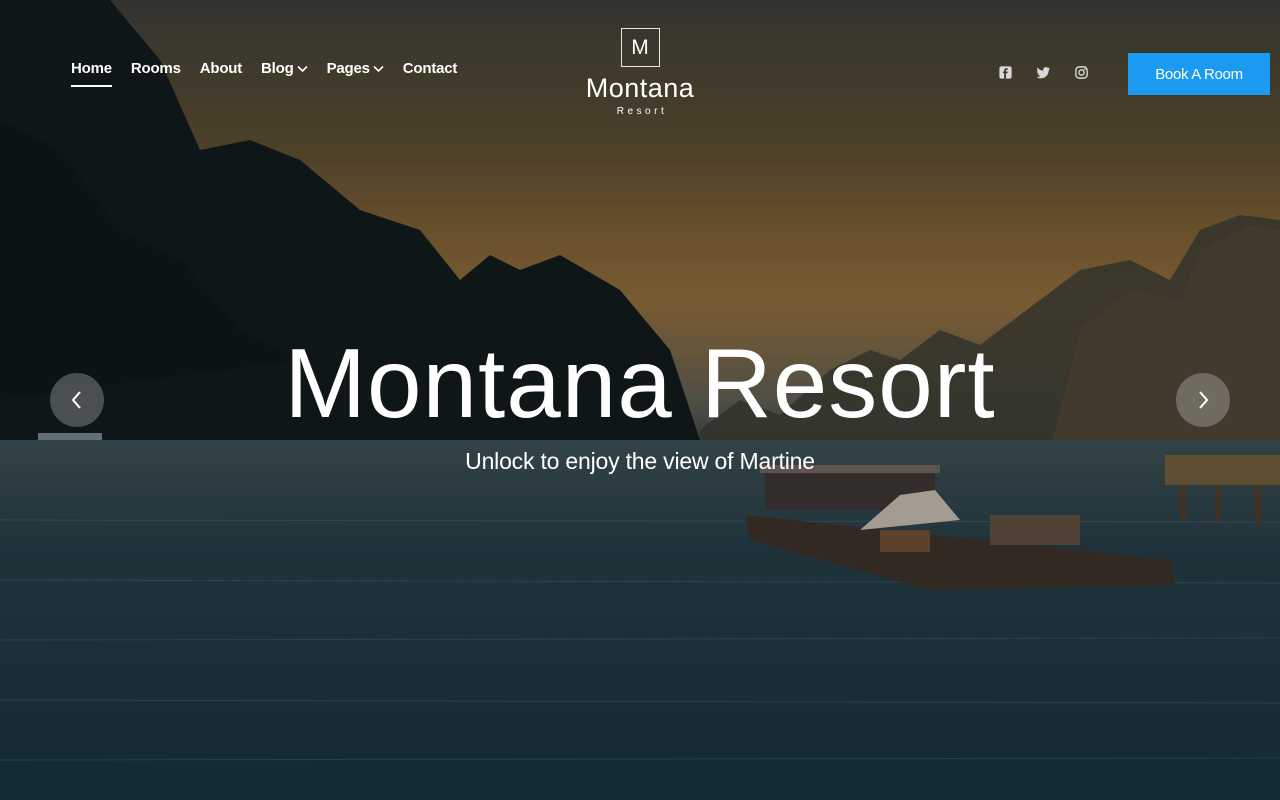  What do you see at coordinates (91, 68) in the screenshot?
I see `nav-item-label: Home` at bounding box center [91, 68].